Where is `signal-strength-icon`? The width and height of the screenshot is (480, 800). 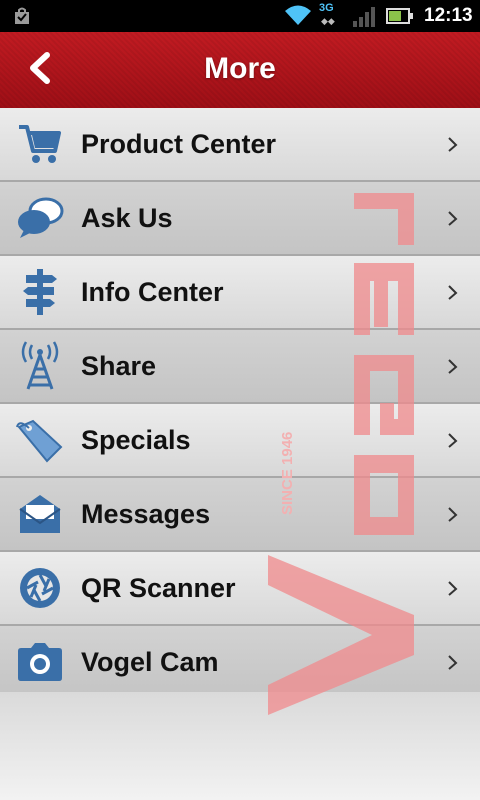
signal-strength-icon is located at coordinates (364, 17).